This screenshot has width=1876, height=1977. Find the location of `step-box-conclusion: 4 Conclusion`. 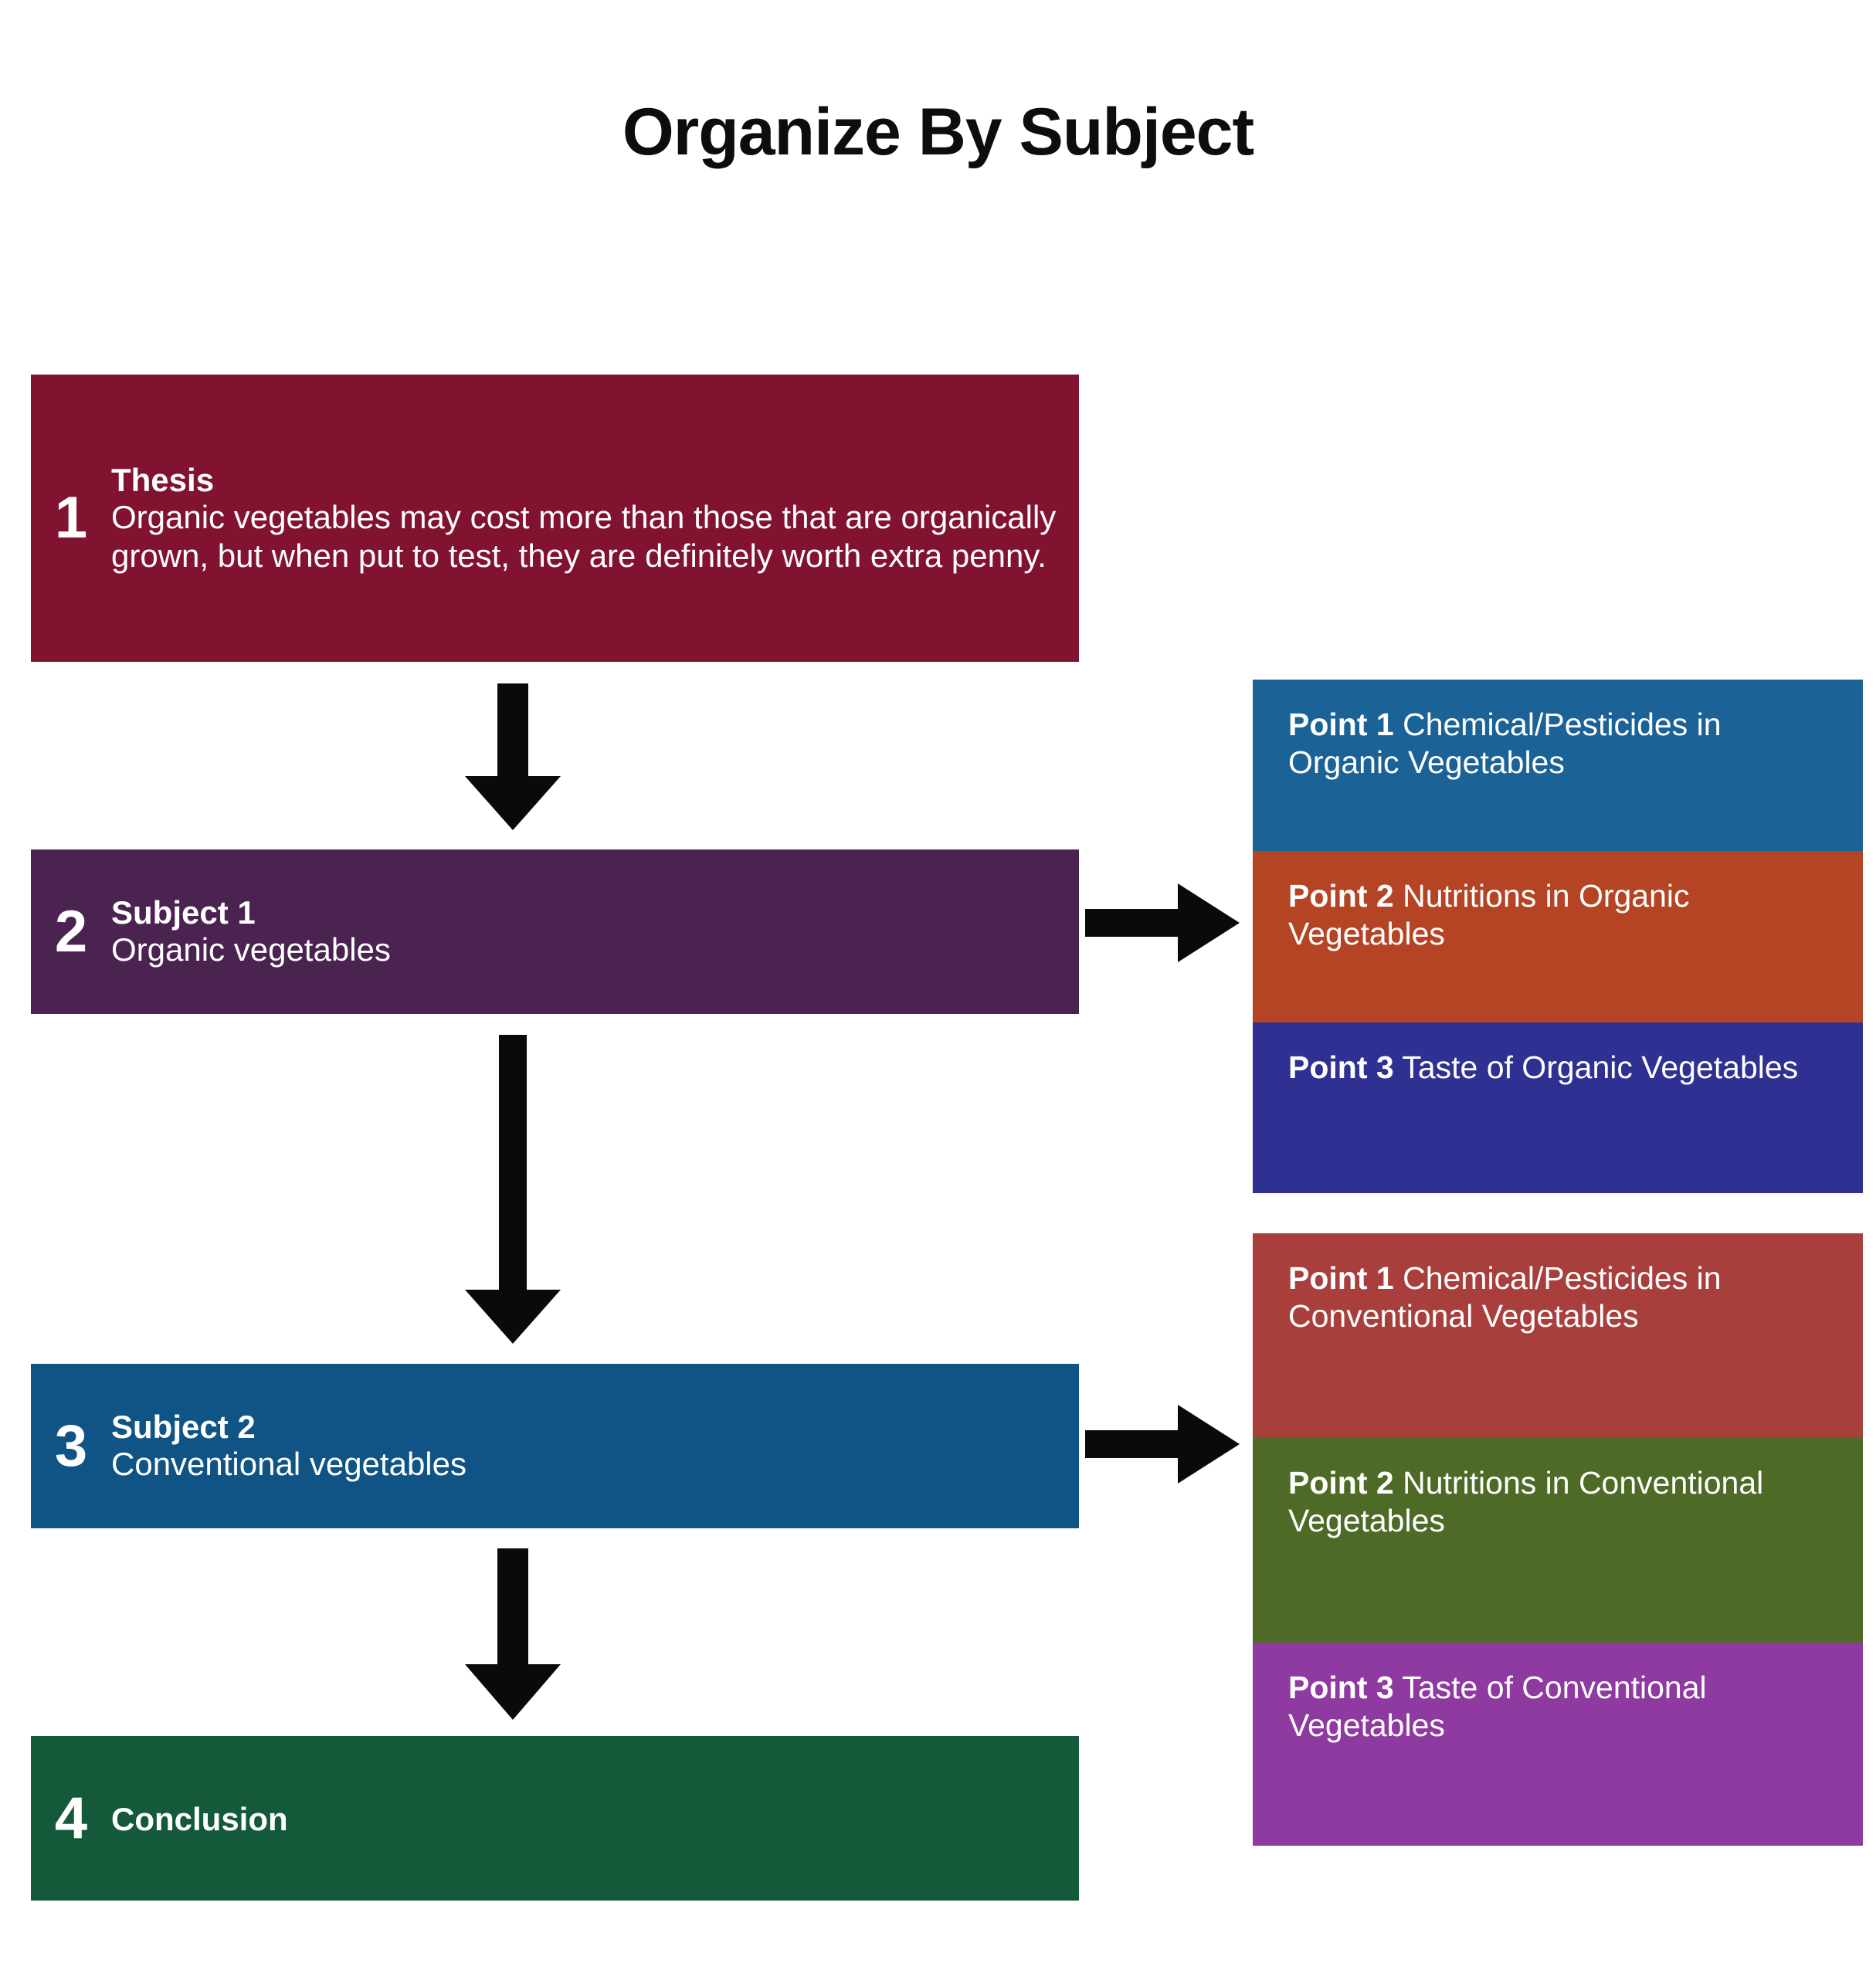

step-box-conclusion: 4 Conclusion is located at coordinates (555, 1818).